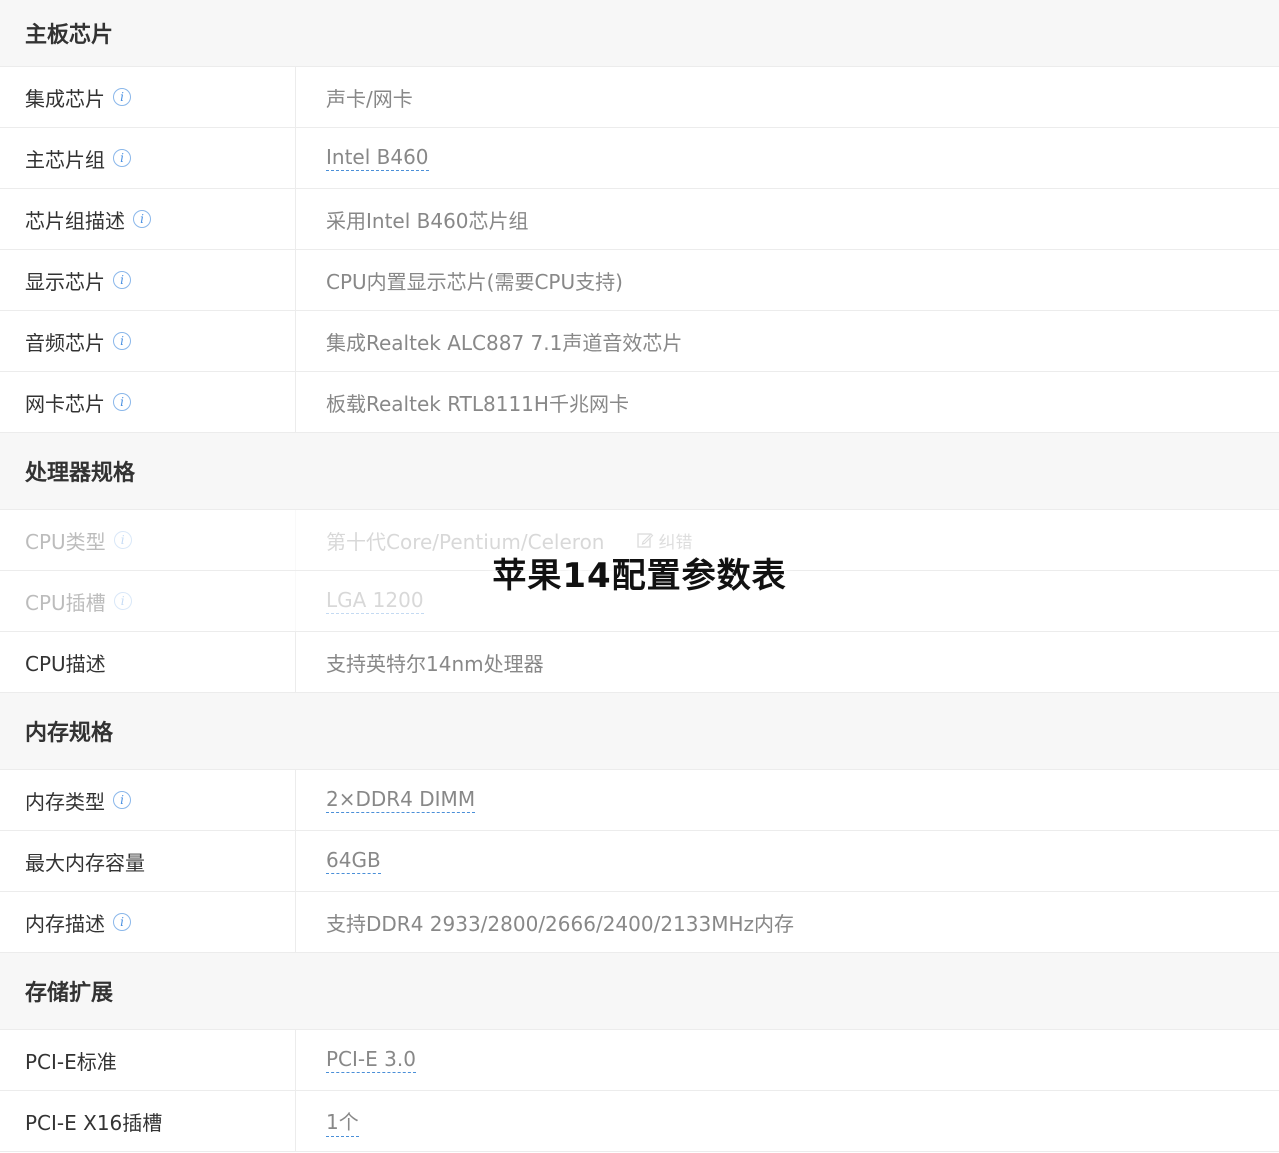 Image resolution: width=1279 pixels, height=1153 pixels. I want to click on spec-value: CPU内置显示芯片(需要CPU支持), so click(474, 281).